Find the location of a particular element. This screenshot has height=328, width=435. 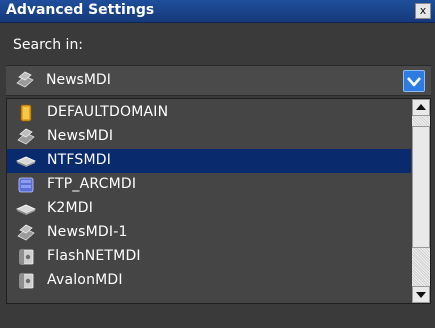

list-item: AvalonMDI is located at coordinates (209, 281).